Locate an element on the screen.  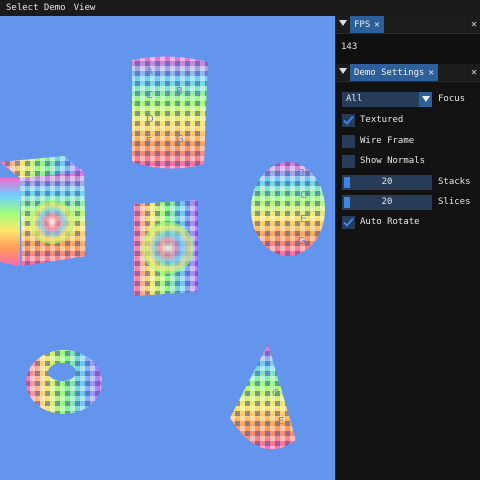
tab-label: Demo Settings is located at coordinates (389, 72).